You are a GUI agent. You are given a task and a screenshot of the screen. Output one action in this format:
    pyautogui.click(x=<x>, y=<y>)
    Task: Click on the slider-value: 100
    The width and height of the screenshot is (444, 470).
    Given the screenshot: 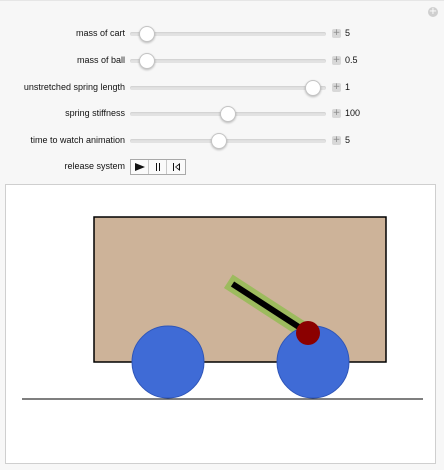 What is the action you would take?
    pyautogui.click(x=353, y=113)
    